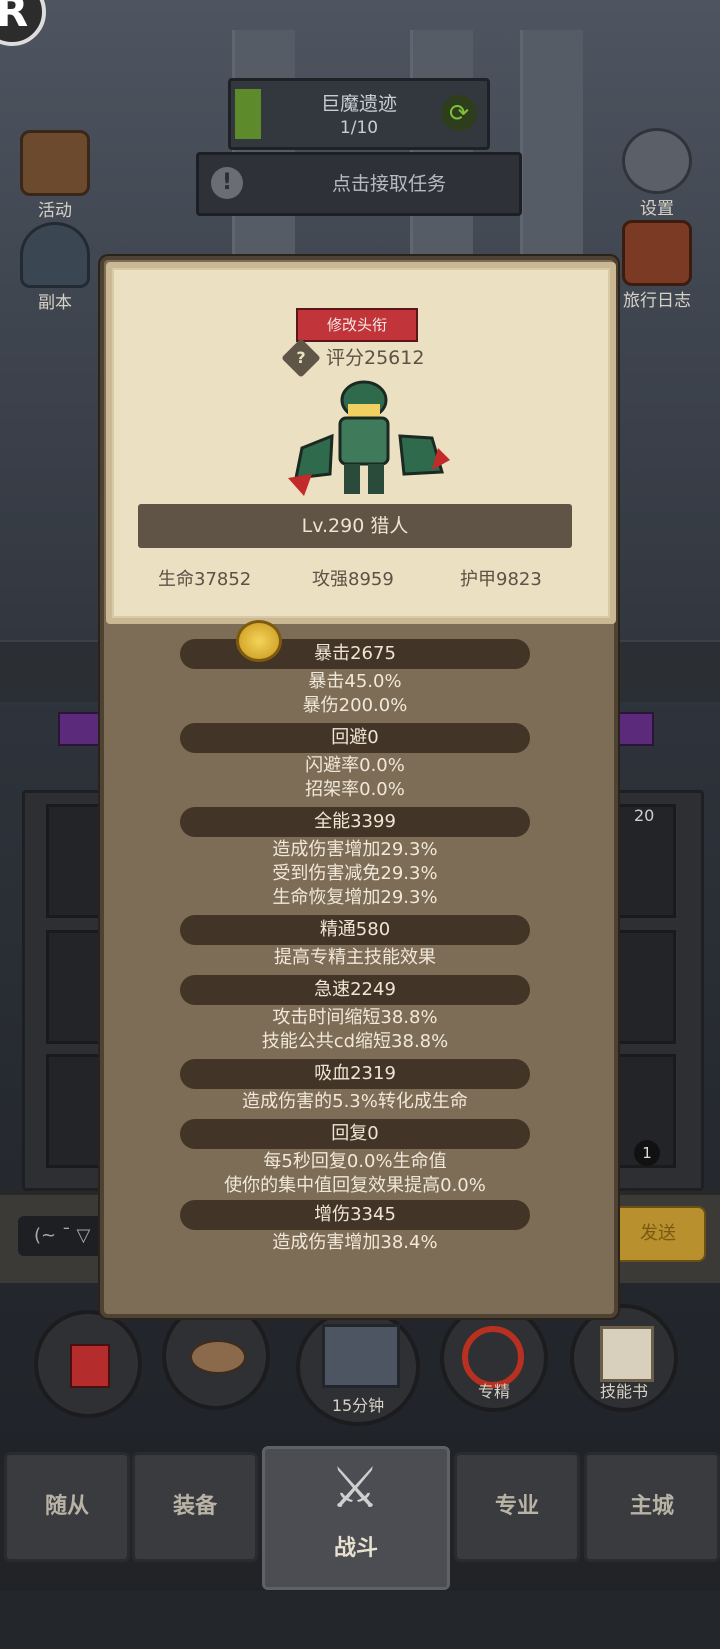 Image resolution: width=720 pixels, height=1649 pixels. Describe the element at coordinates (355, 1488) in the screenshot. I see `crossed-swords-icon: ⚔` at that location.